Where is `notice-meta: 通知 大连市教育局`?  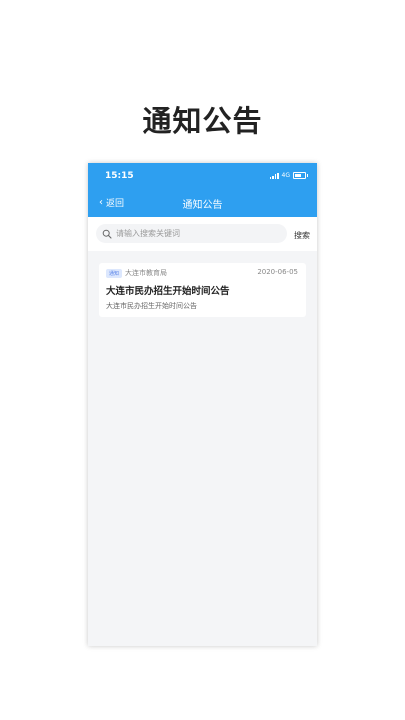 notice-meta: 通知 大连市教育局 is located at coordinates (136, 273).